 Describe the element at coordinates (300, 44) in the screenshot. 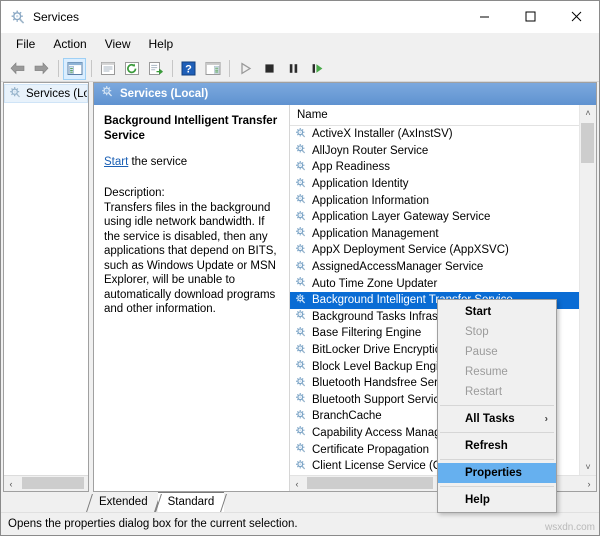

I see `menu-bar: File Action View Help` at that location.